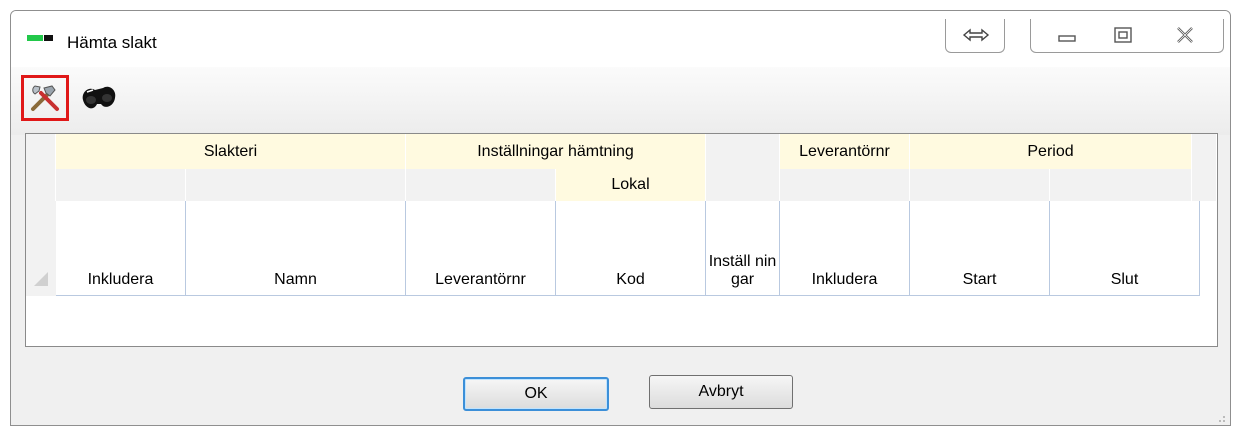 The height and width of the screenshot is (432, 1237). What do you see at coordinates (41, 151) in the screenshot?
I see `corner-cell` at bounding box center [41, 151].